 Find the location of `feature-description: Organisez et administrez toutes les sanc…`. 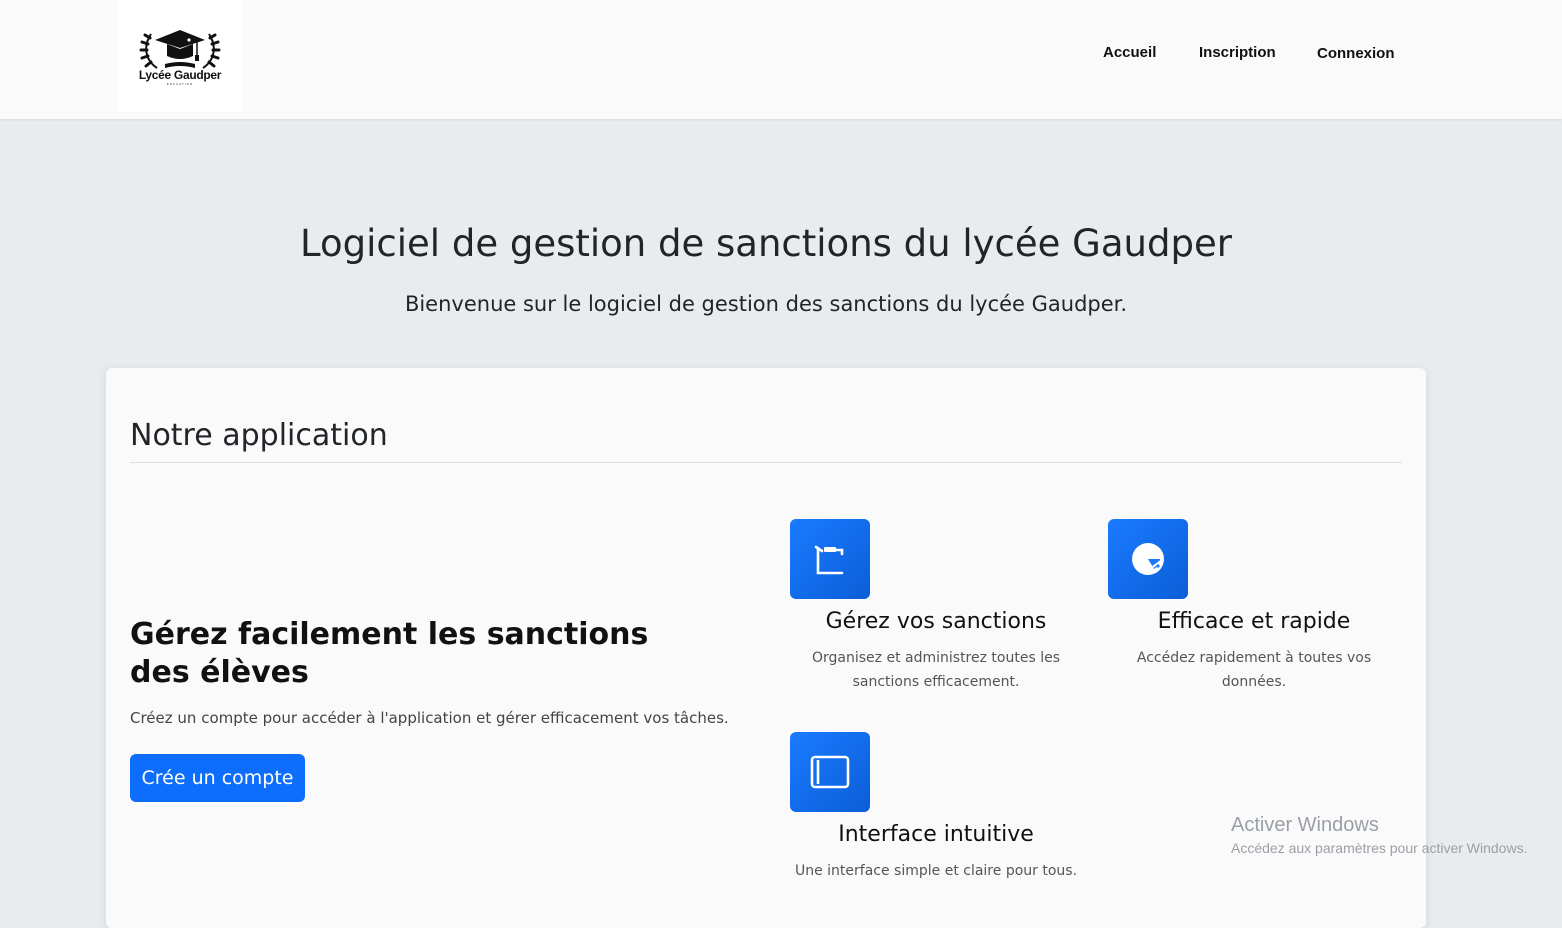

feature-description: Organisez et administrez toutes les sanc… is located at coordinates (936, 670).